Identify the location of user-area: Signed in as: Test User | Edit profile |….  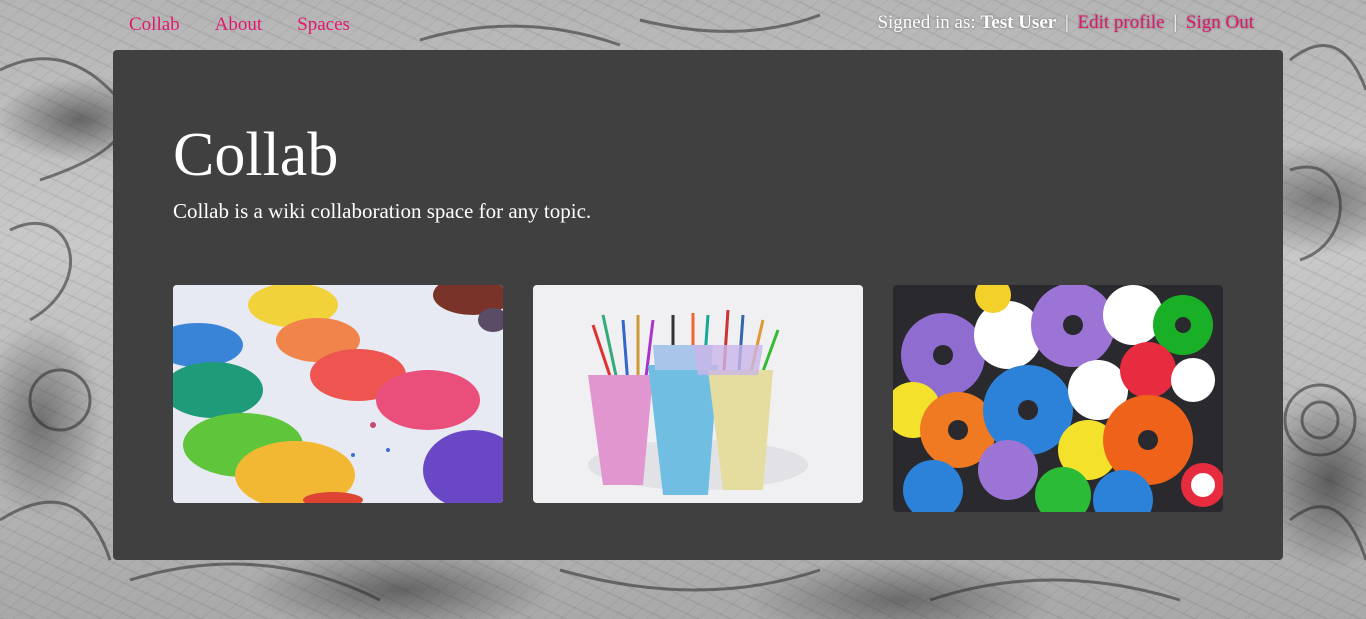
(1065, 23).